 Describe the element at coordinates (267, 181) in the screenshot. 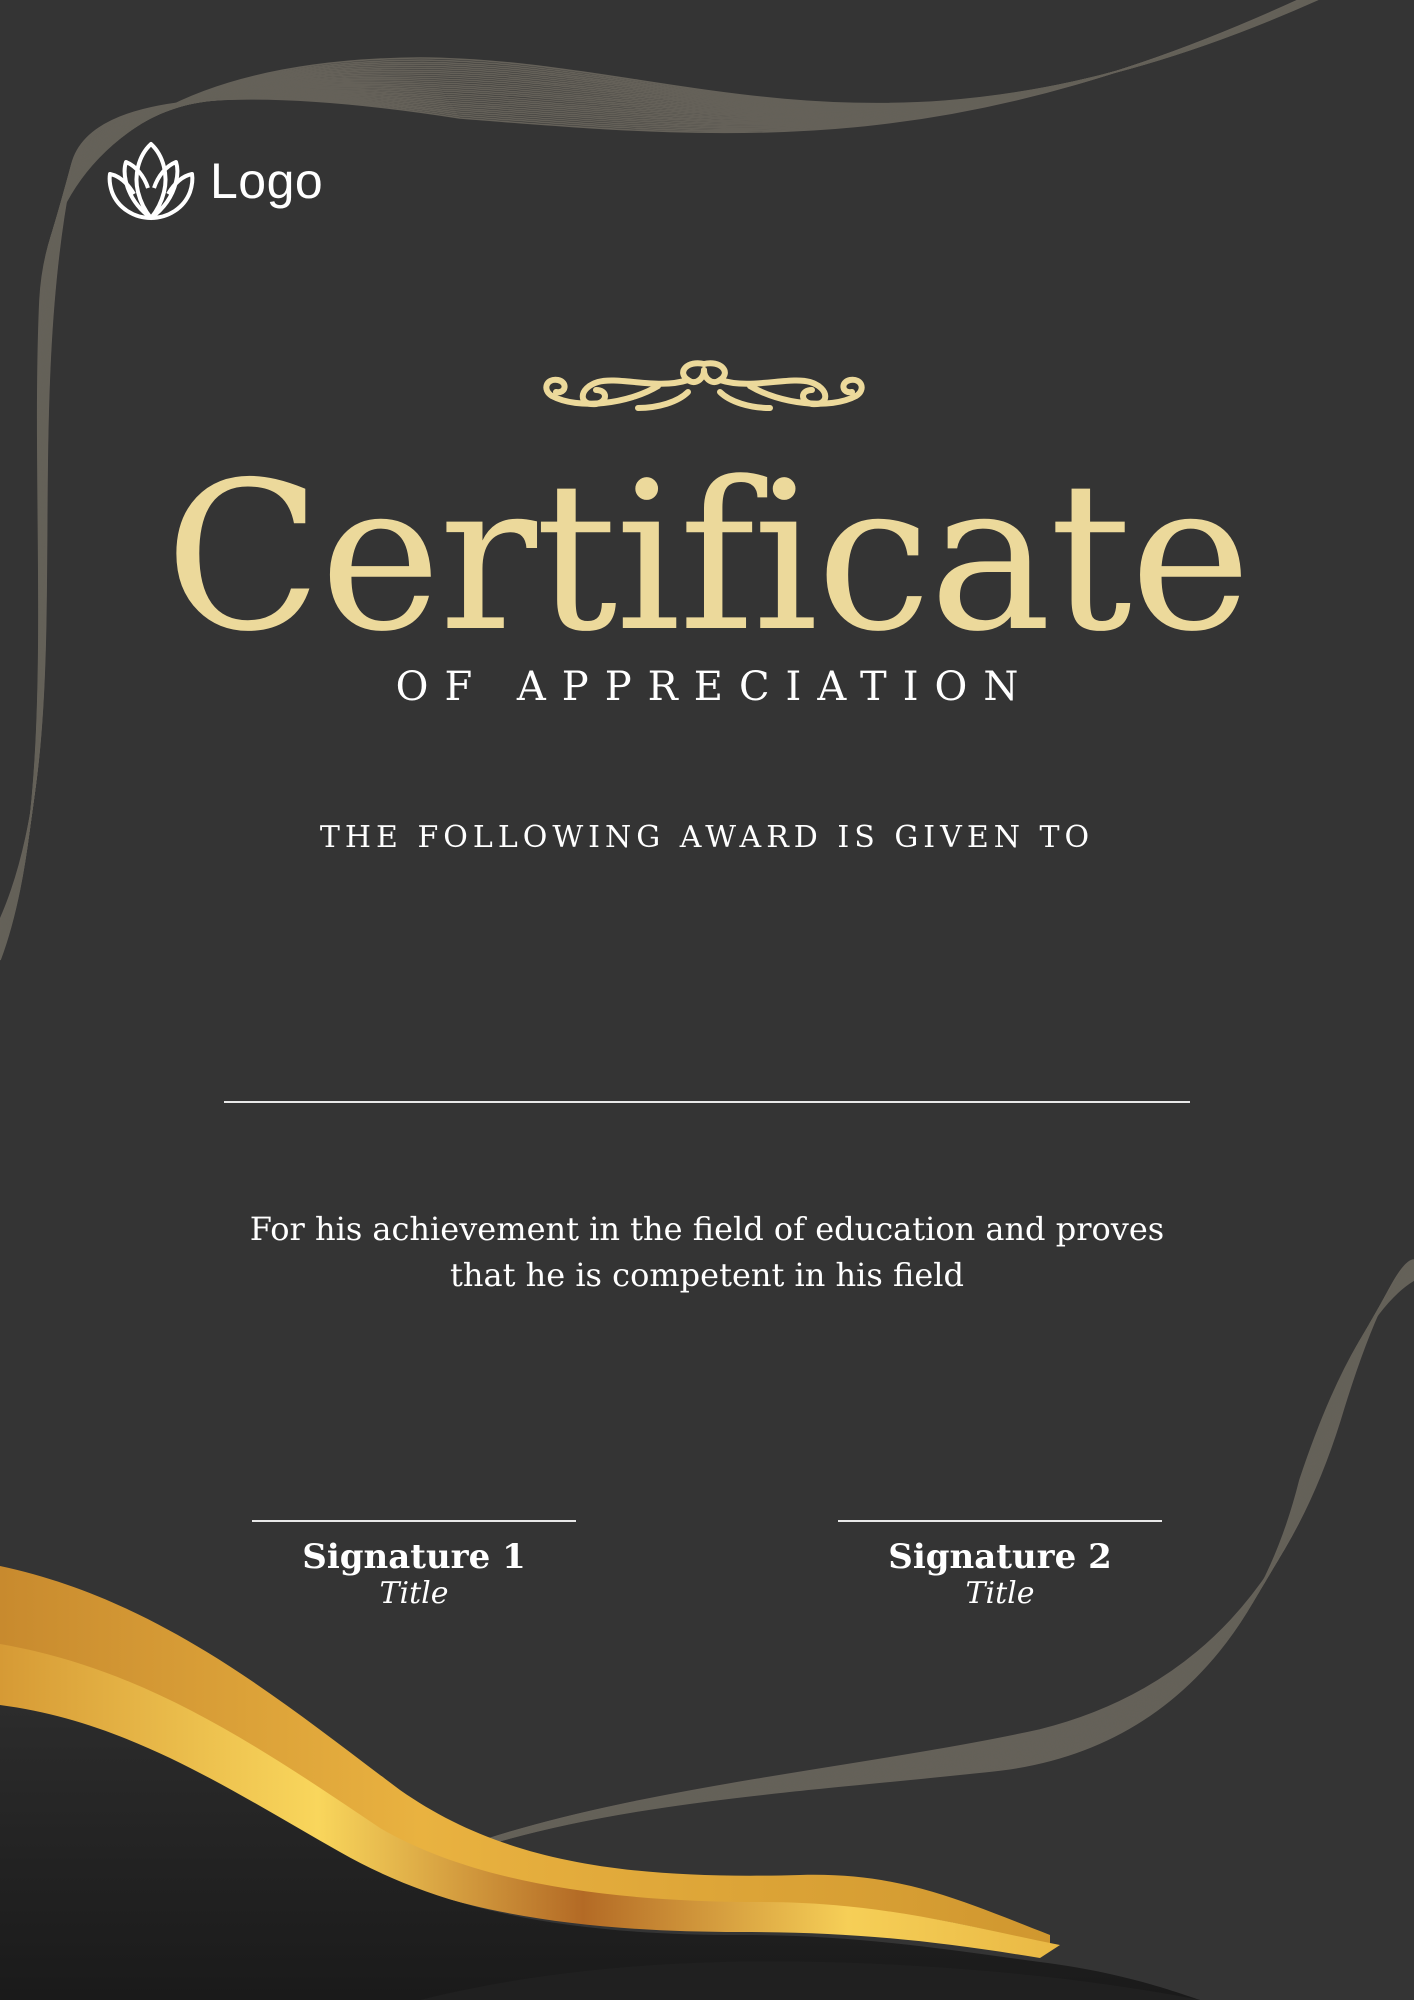

I see `logo-text: Logo` at that location.